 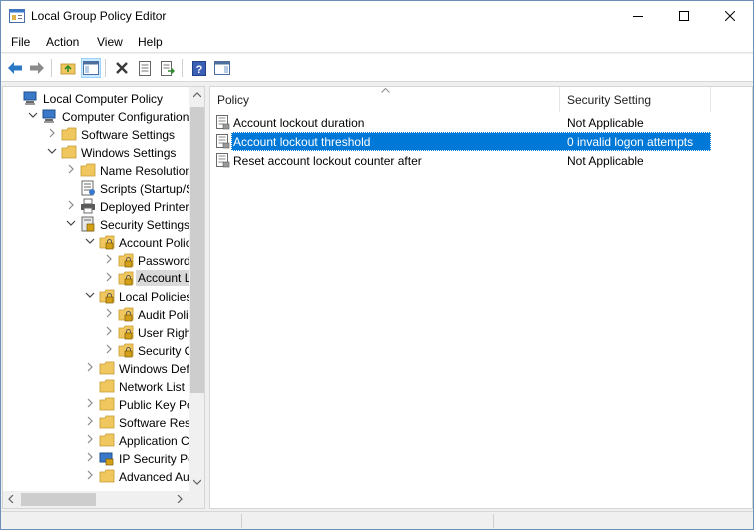 I want to click on tree-item: Local Computer Policy, so click(x=96, y=98).